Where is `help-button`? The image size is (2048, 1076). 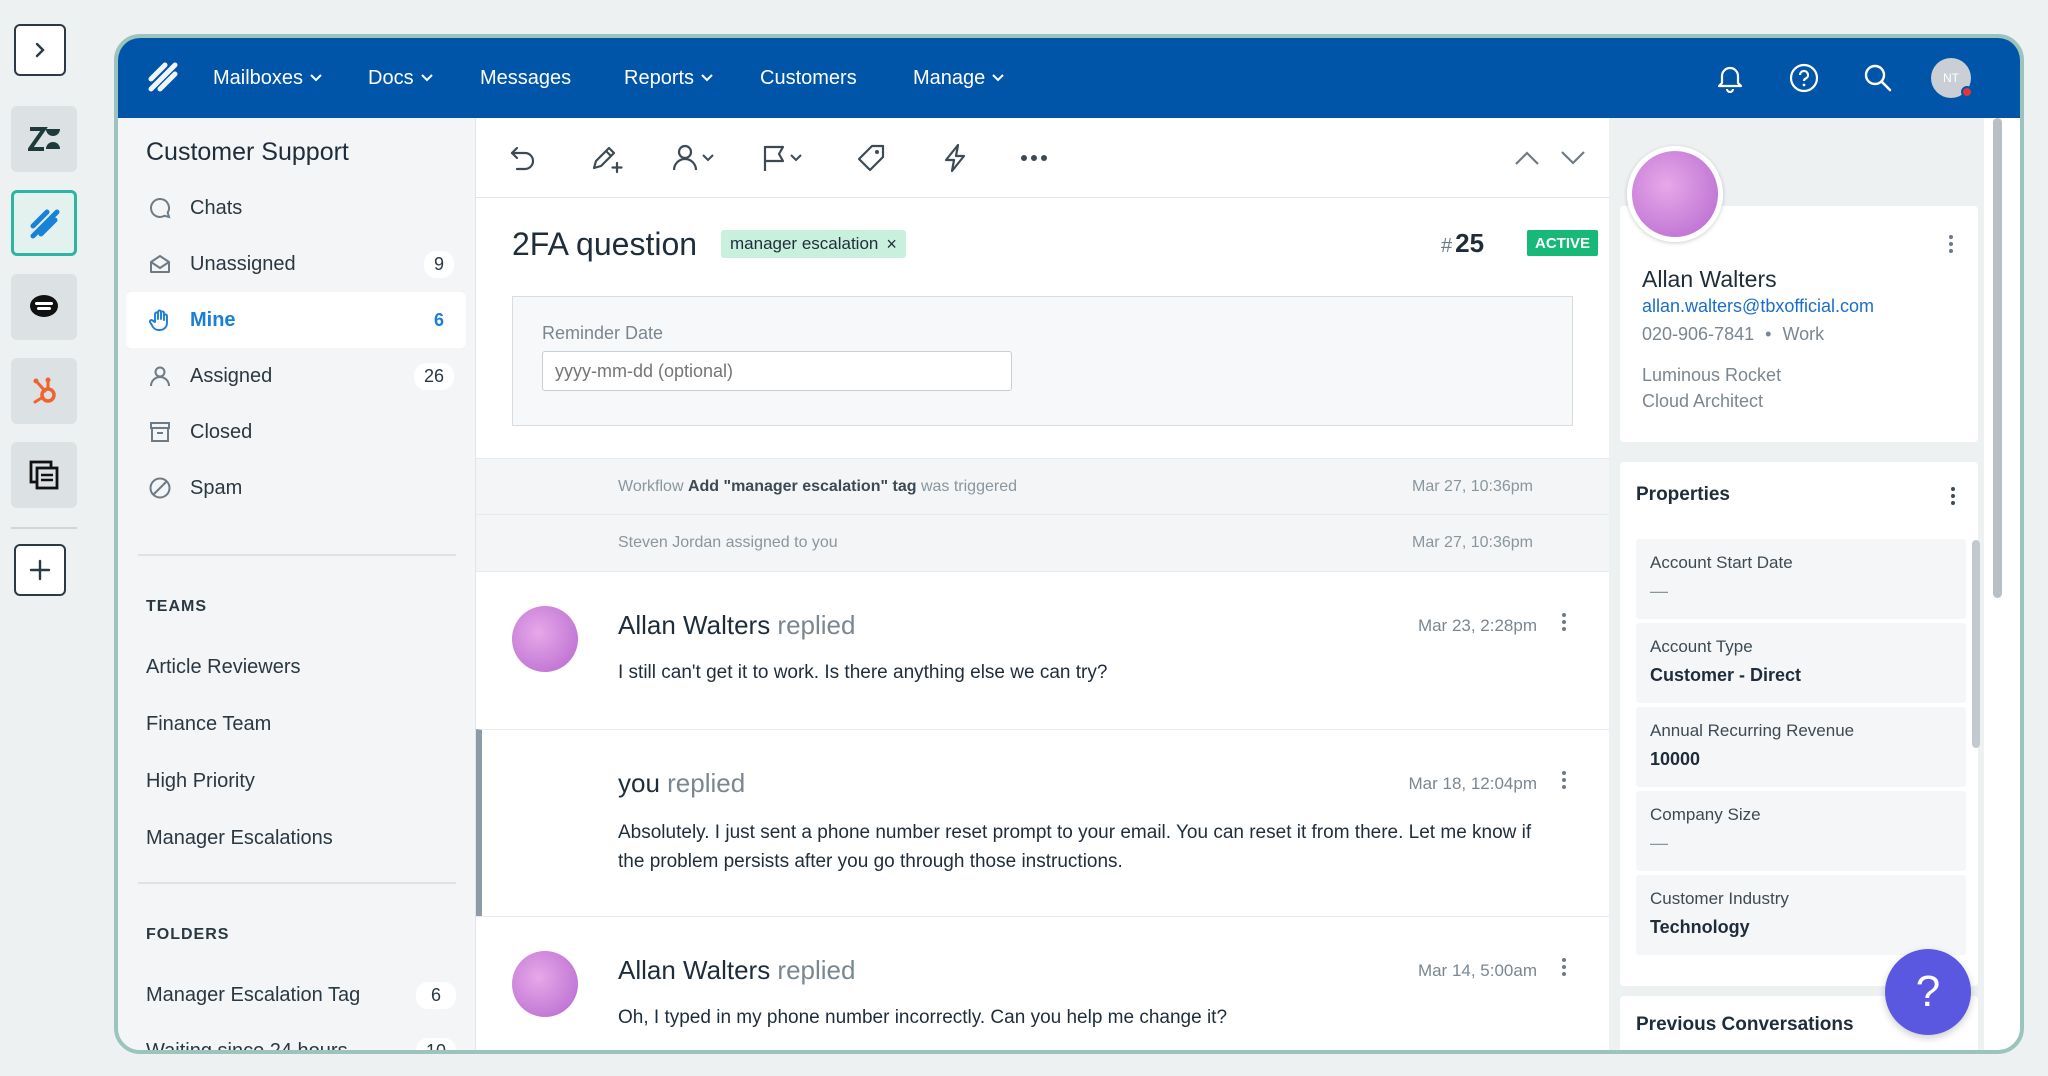 help-button is located at coordinates (1804, 78).